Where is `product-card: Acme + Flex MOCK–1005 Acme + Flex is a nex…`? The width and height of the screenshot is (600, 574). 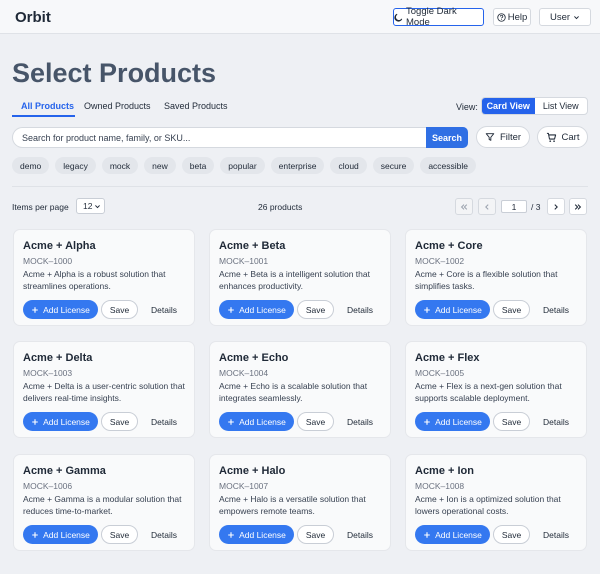
product-card: Acme + Flex MOCK–1005 Acme + Flex is a nex… is located at coordinates (496, 389).